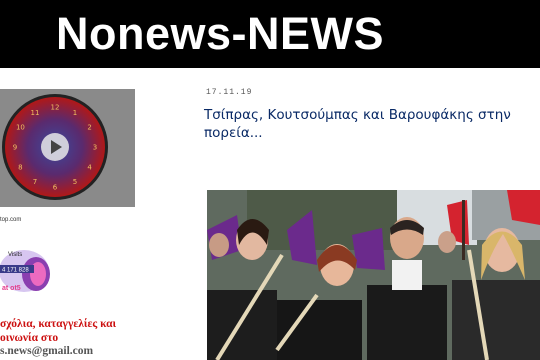 The width and height of the screenshot is (540, 360). Describe the element at coordinates (29, 338) in the screenshot. I see `contact-line: οινωνία στο` at that location.